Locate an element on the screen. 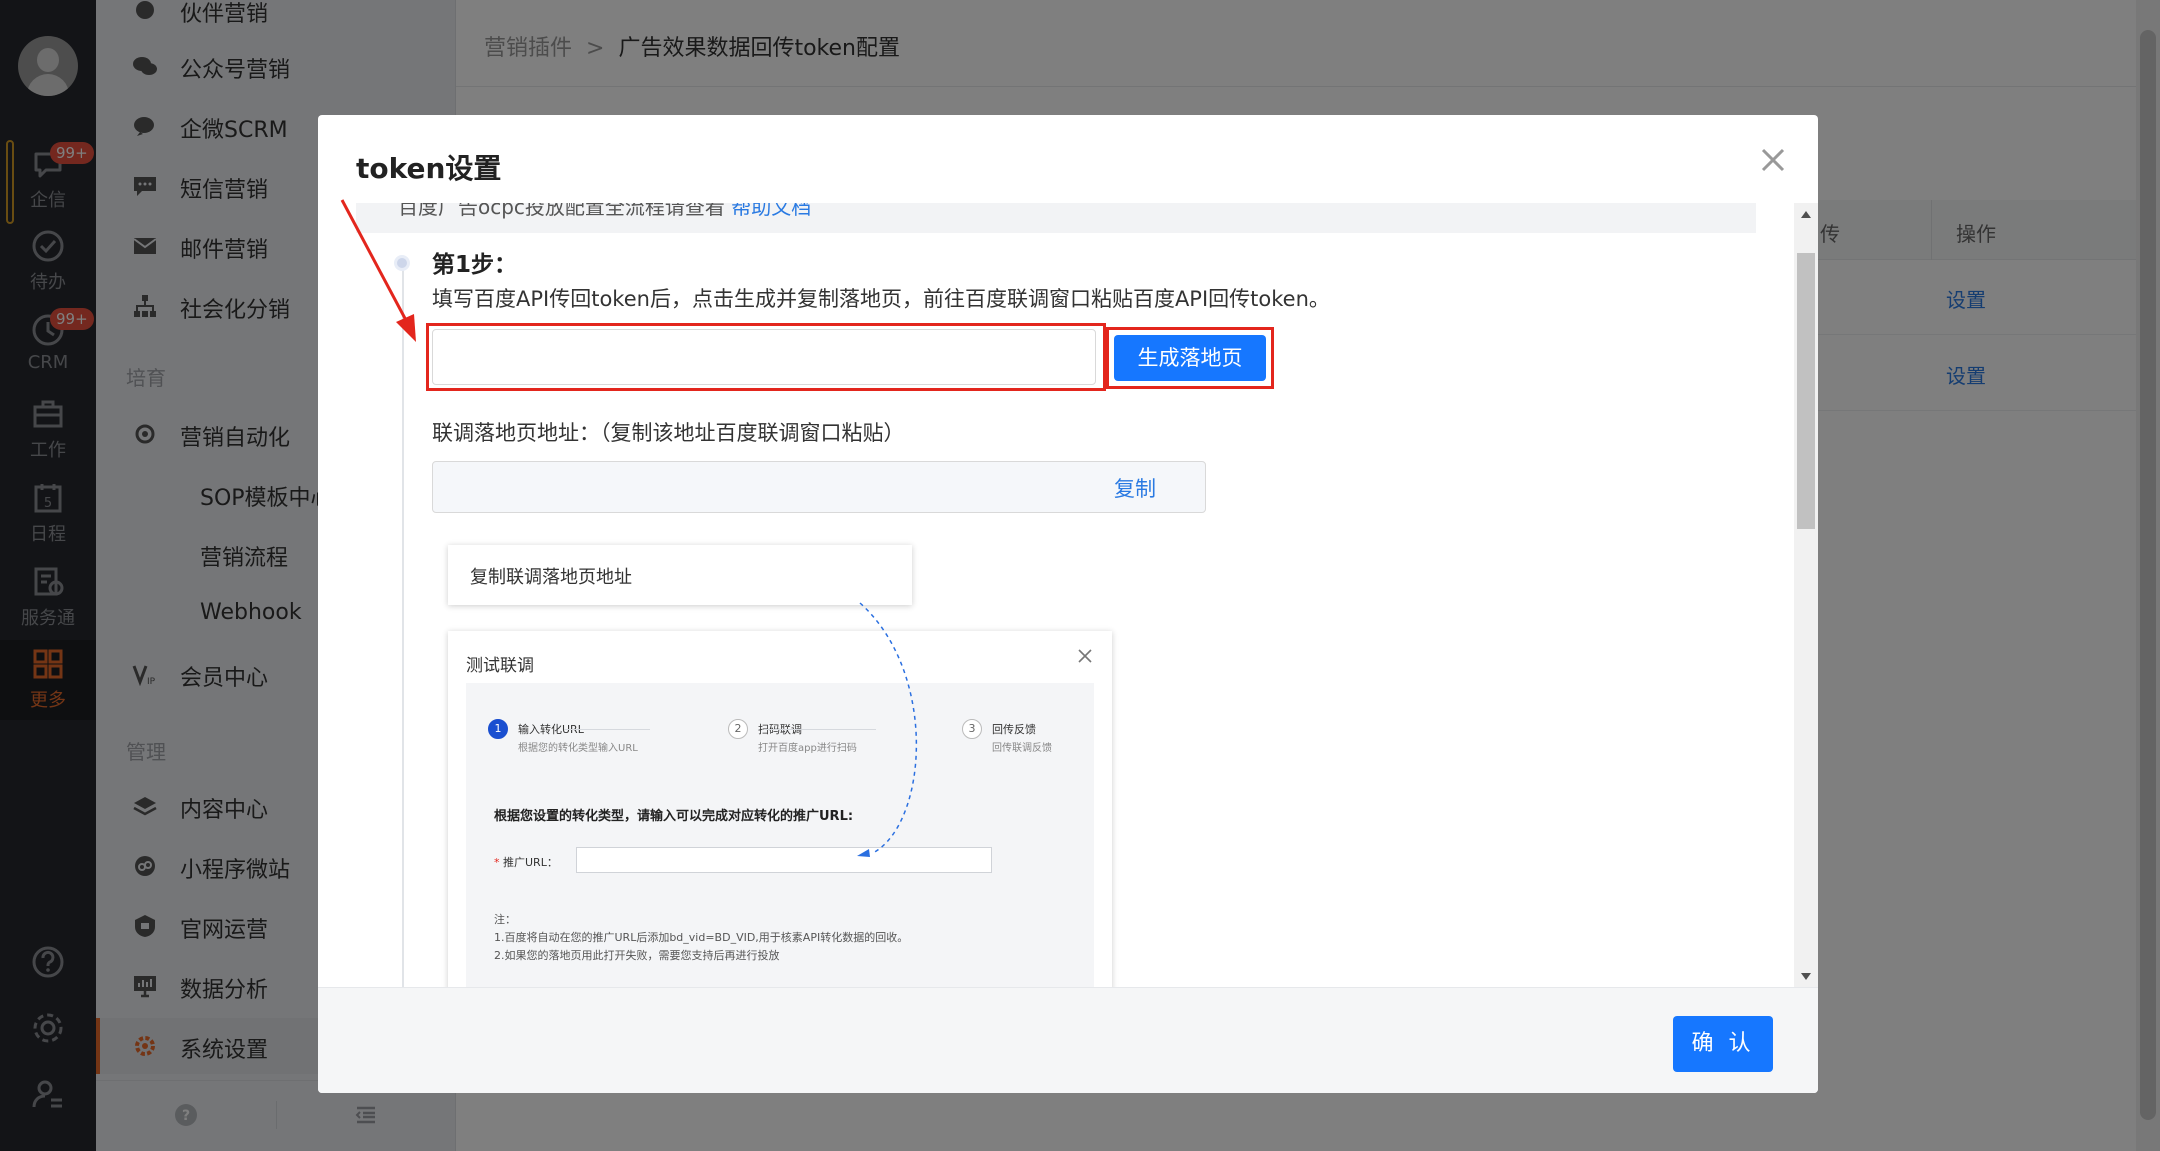 This screenshot has width=2160, height=1151. scrollbar-thumb is located at coordinates (1806, 391).